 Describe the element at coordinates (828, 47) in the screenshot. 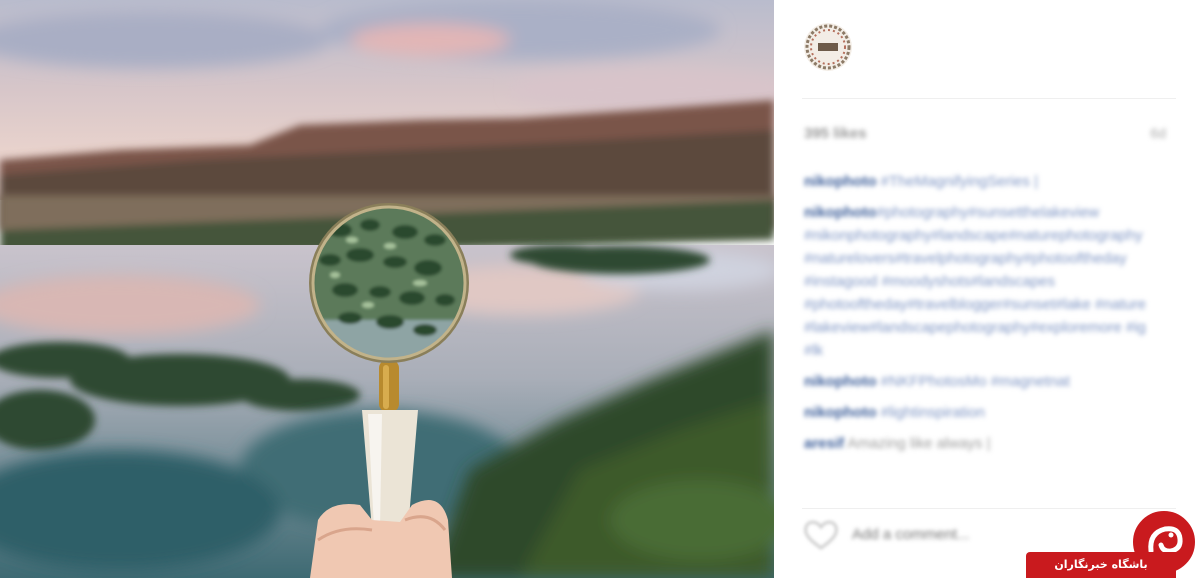

I see `profile-avatar-icon` at that location.